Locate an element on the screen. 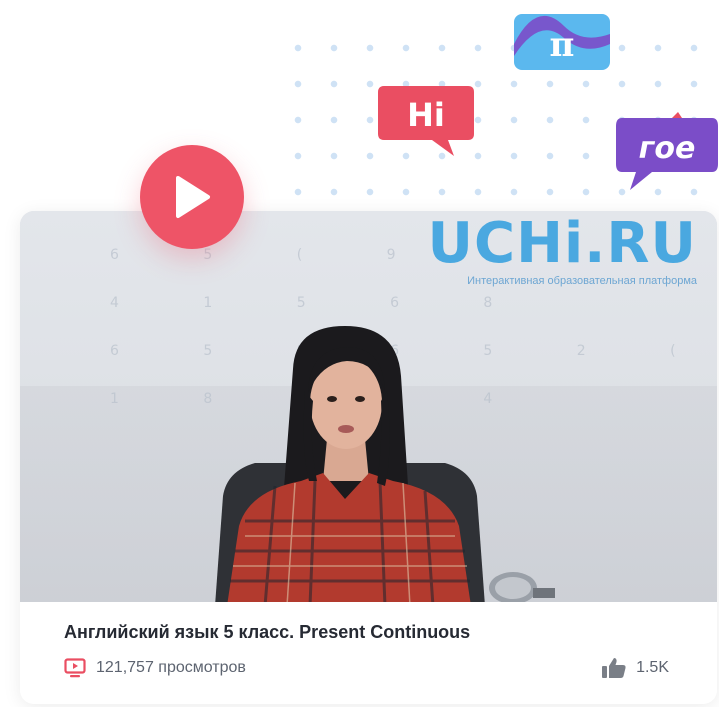 The width and height of the screenshot is (719, 707). hi-sticker-text: Hi is located at coordinates (426, 115).